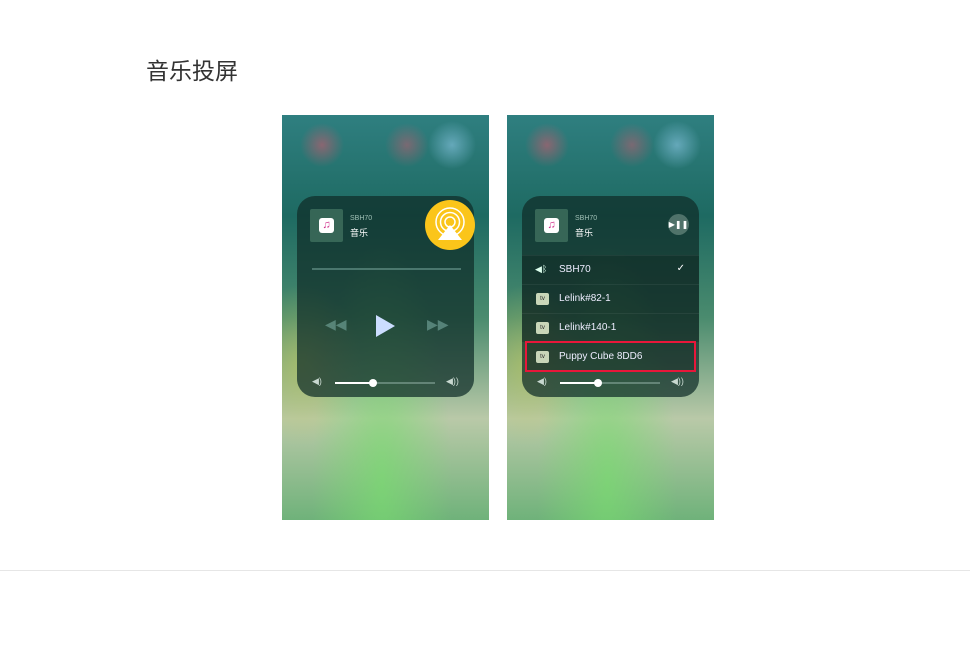  Describe the element at coordinates (385, 326) in the screenshot. I see `play-button` at that location.